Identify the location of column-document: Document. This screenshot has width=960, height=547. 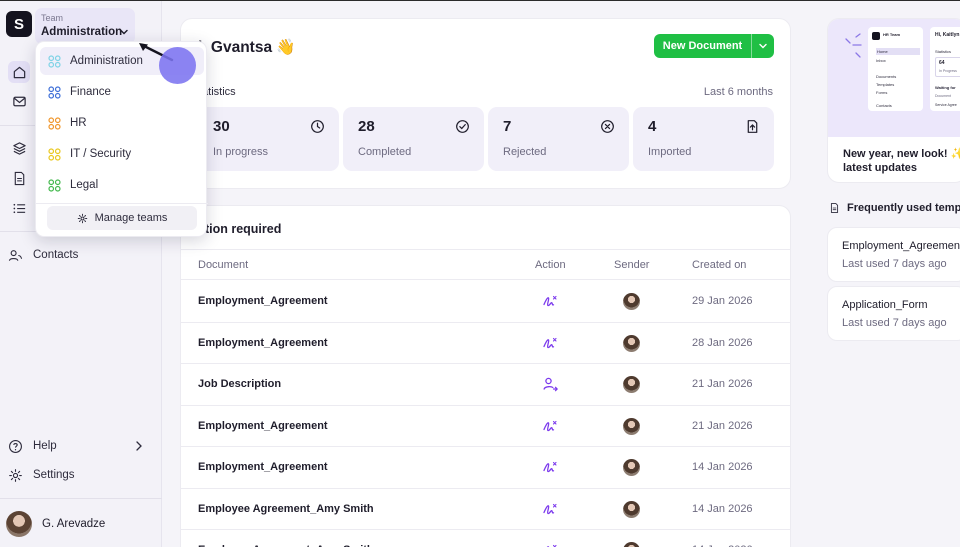
(223, 265).